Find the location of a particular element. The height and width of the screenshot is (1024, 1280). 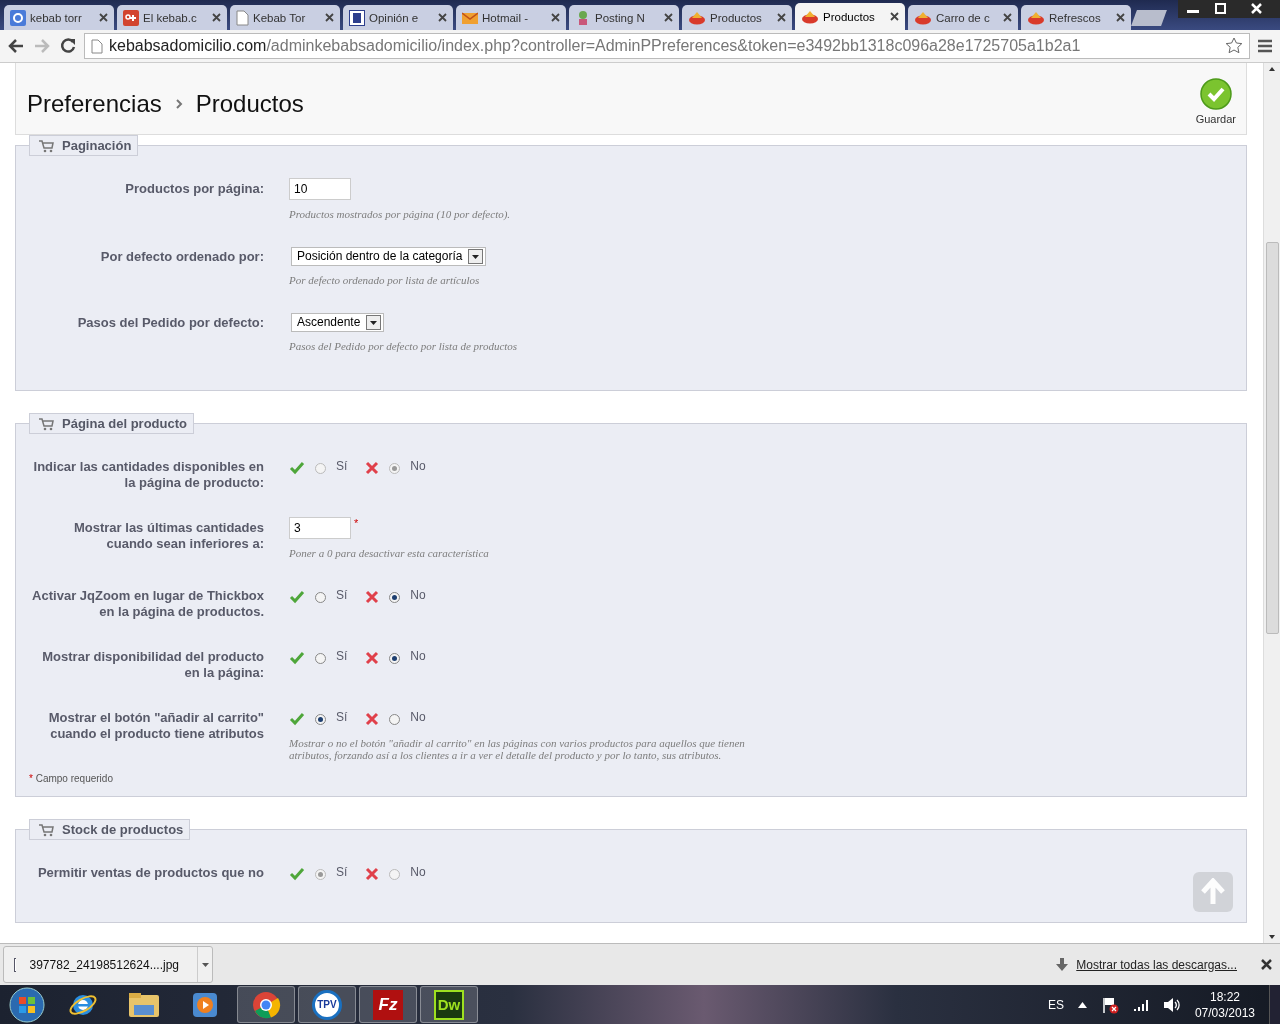

menu-icon is located at coordinates (1265, 46).